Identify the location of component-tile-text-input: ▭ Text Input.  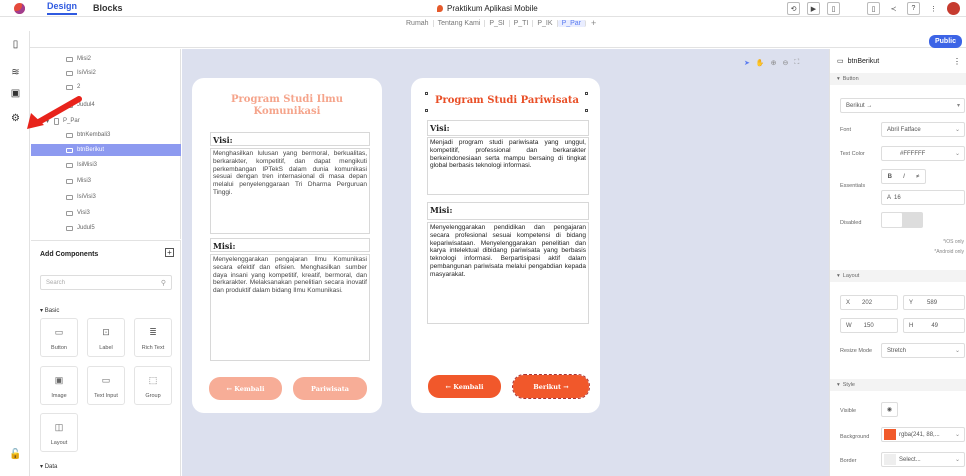
(106, 385).